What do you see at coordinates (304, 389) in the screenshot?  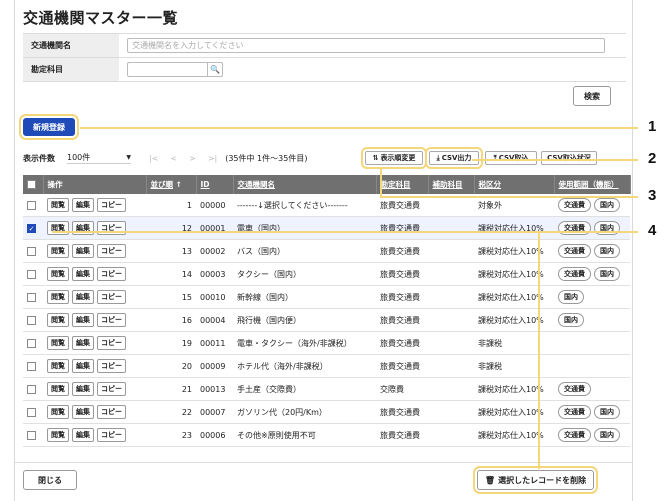 I see `name-cell: 手土産（交際費）` at bounding box center [304, 389].